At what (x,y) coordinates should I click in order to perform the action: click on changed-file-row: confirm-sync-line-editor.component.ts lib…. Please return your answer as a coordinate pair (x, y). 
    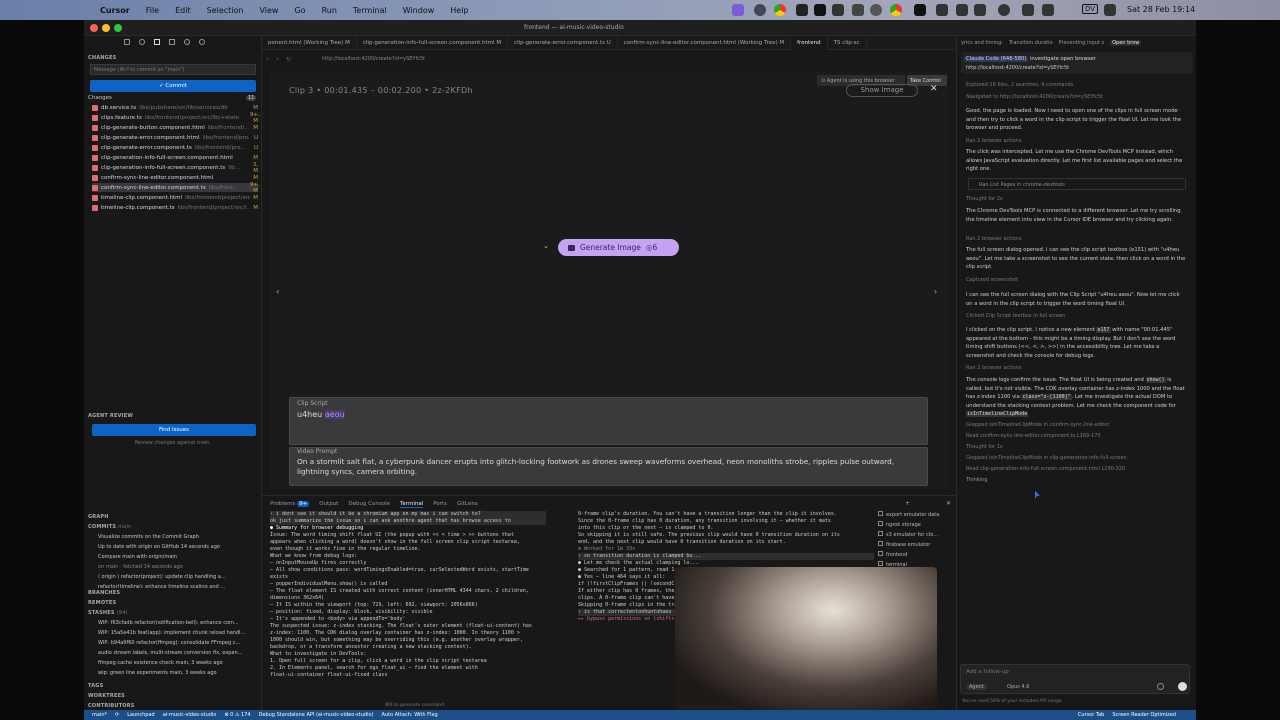
    Looking at the image, I should click on (176, 188).